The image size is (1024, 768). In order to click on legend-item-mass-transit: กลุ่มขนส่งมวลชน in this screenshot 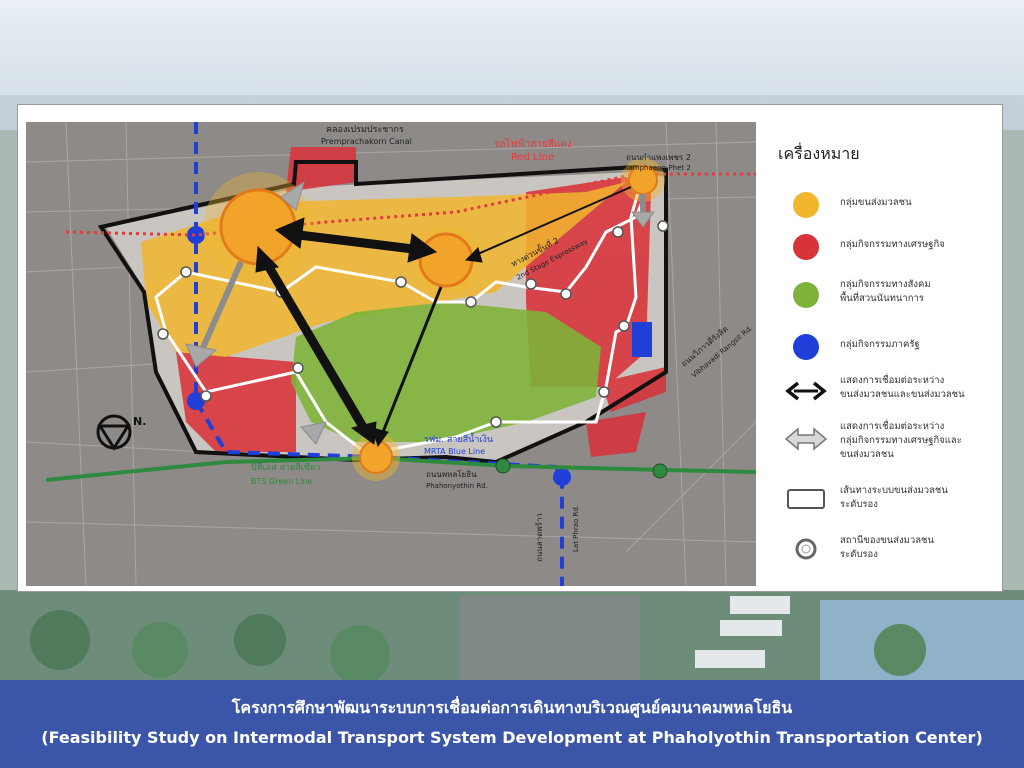, I will do `click(885, 206)`.